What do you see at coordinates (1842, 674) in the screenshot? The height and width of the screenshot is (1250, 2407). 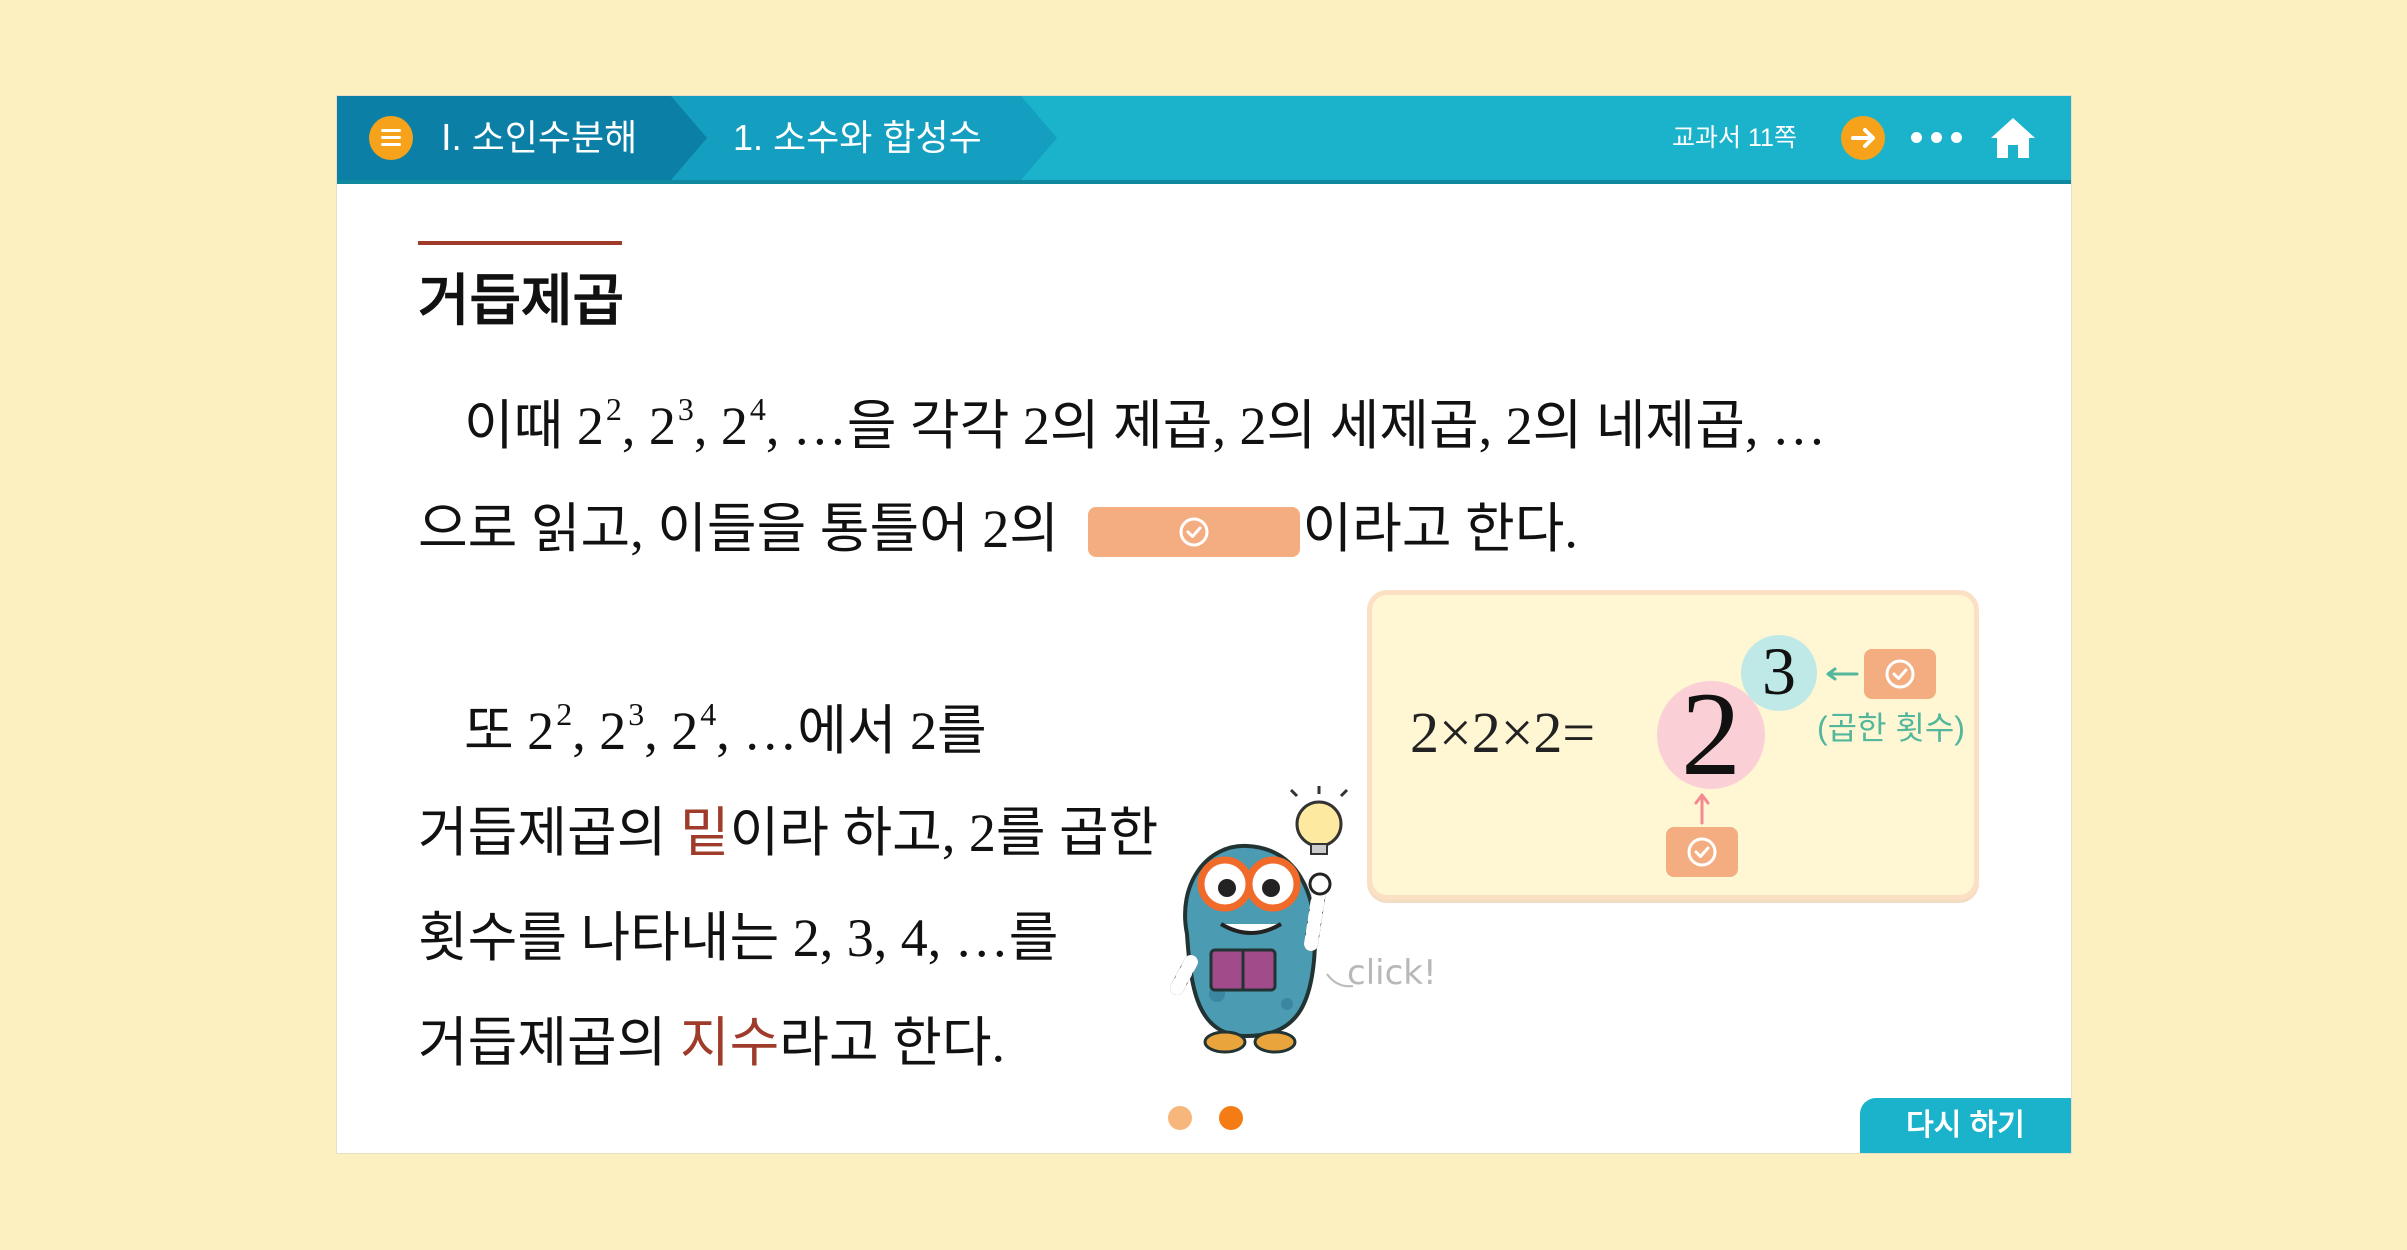 I see `arrow-left-icon` at bounding box center [1842, 674].